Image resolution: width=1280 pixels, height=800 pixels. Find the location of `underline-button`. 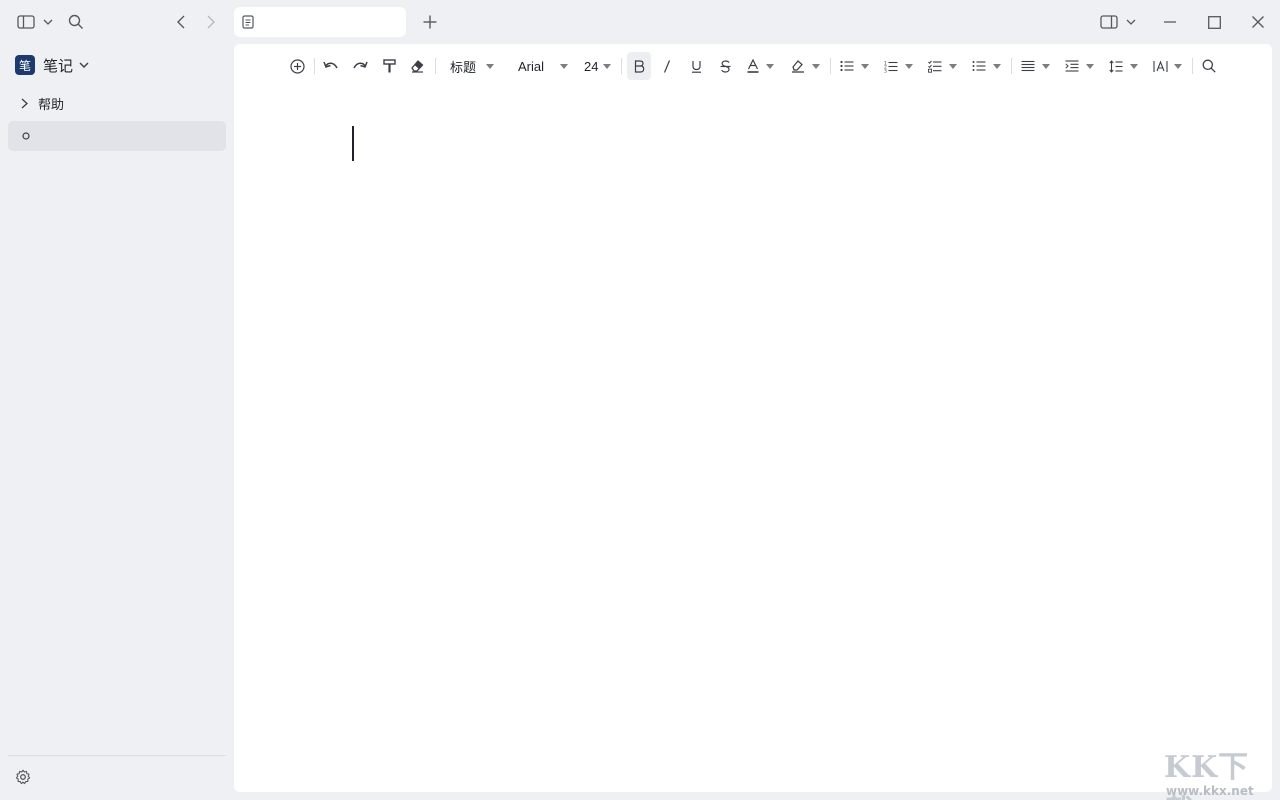

underline-button is located at coordinates (696, 66).